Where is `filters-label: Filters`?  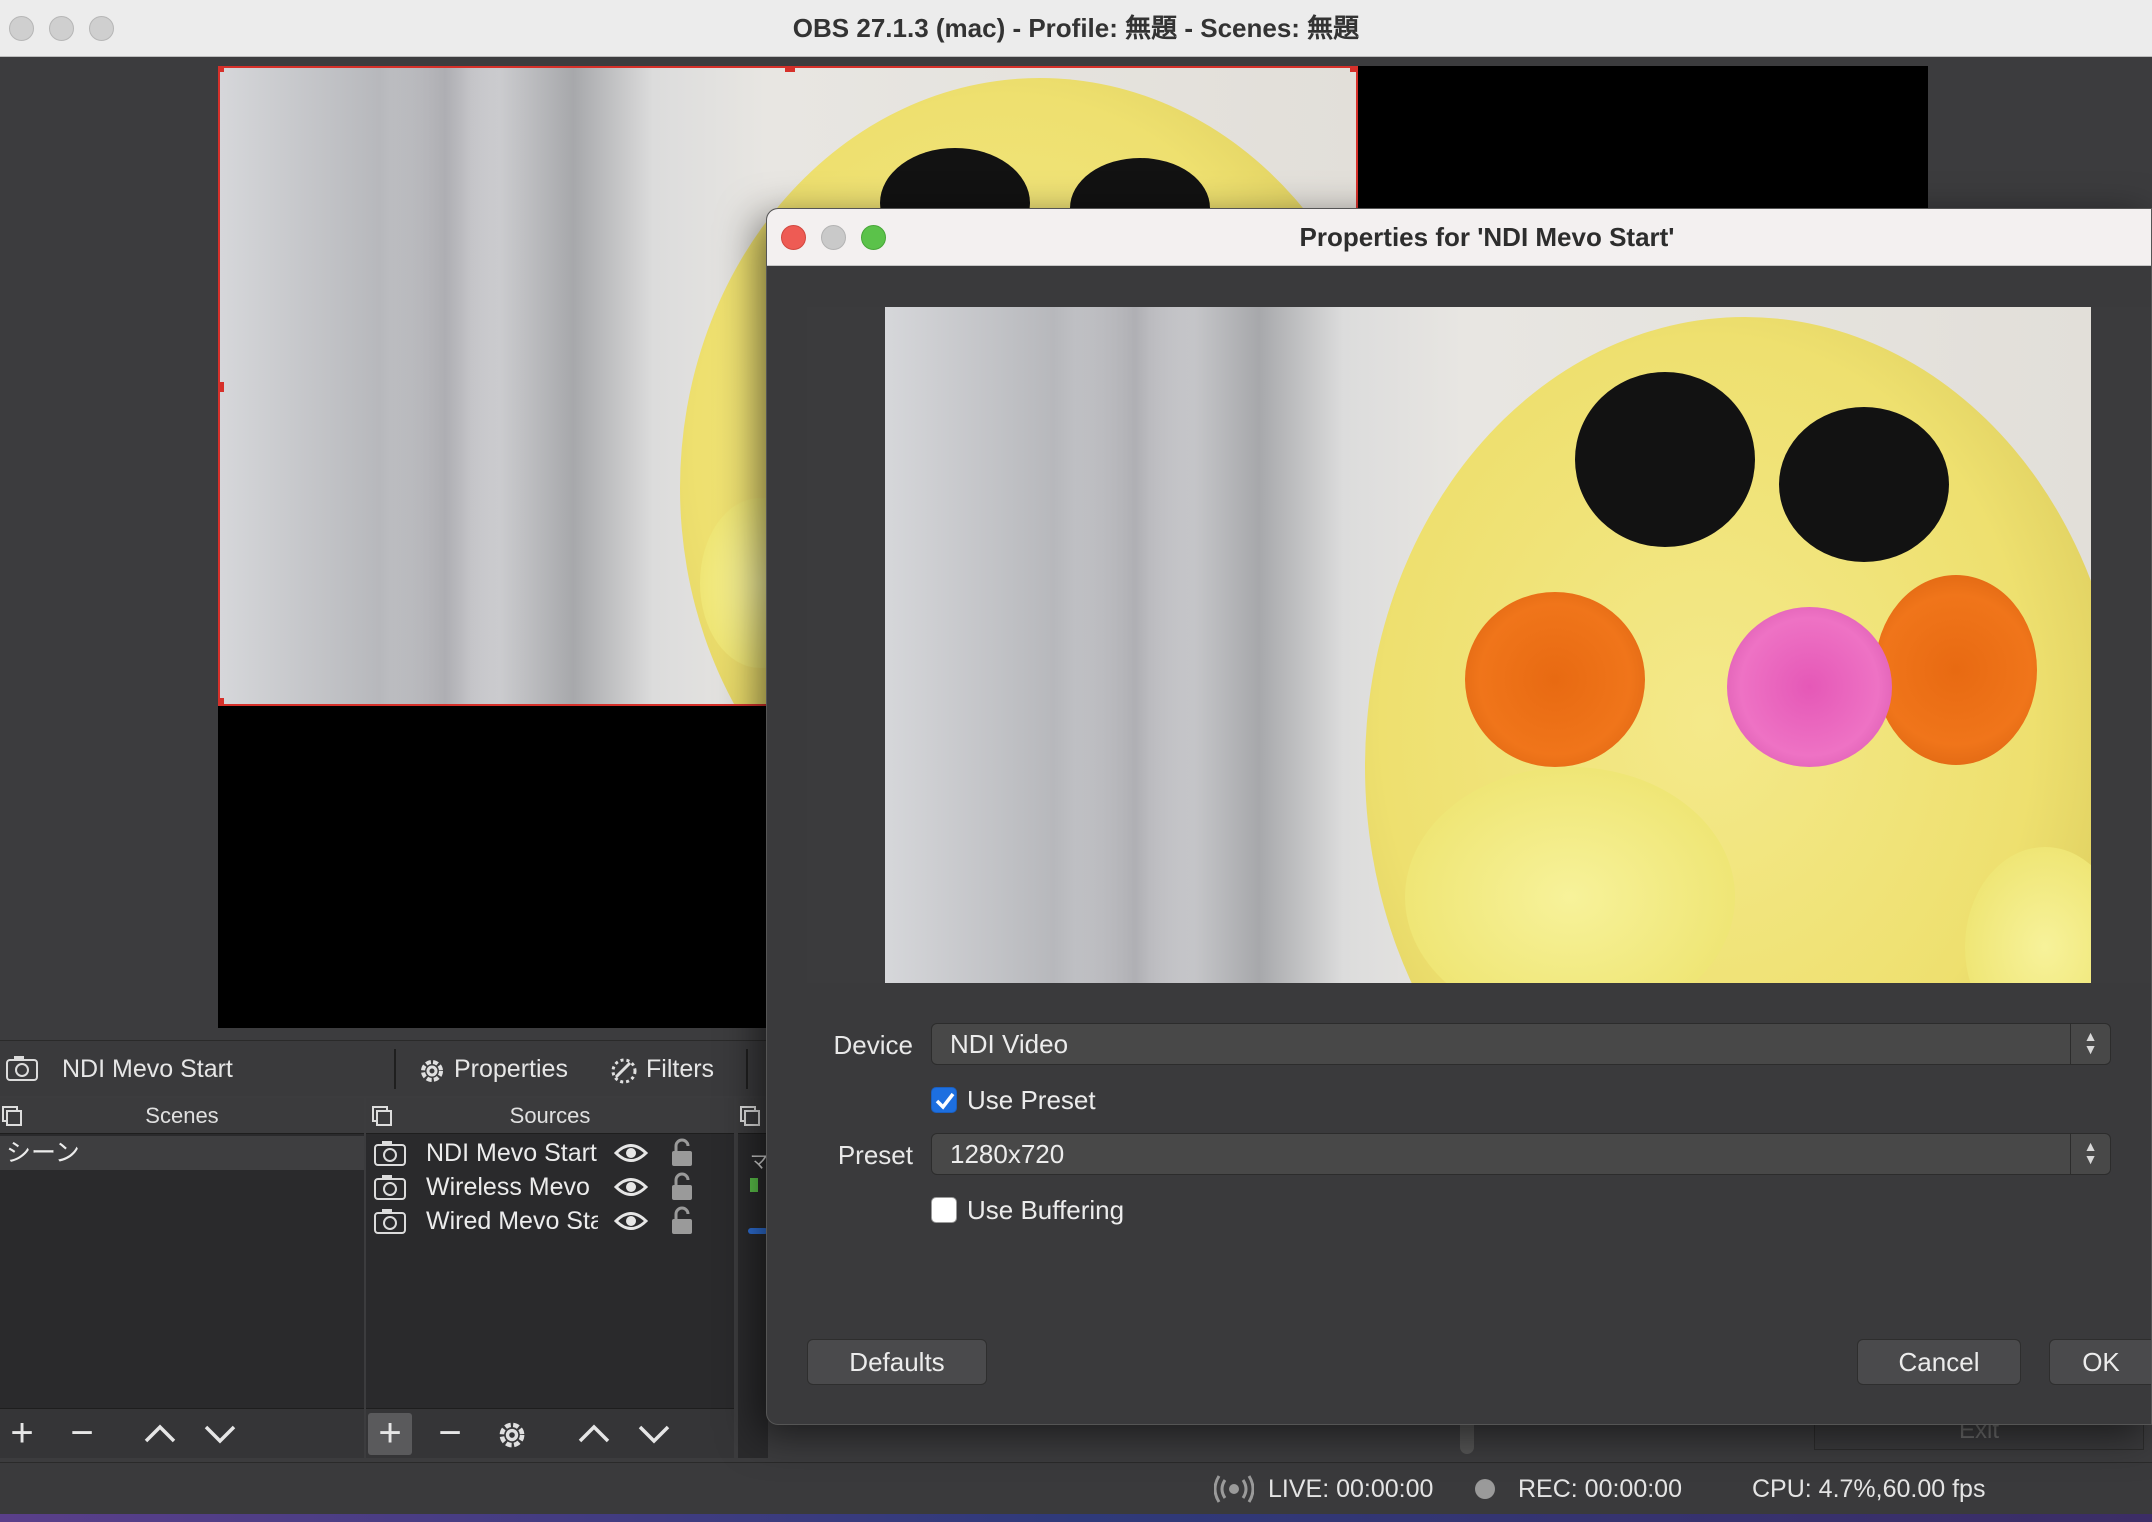 filters-label: Filters is located at coordinates (680, 1069).